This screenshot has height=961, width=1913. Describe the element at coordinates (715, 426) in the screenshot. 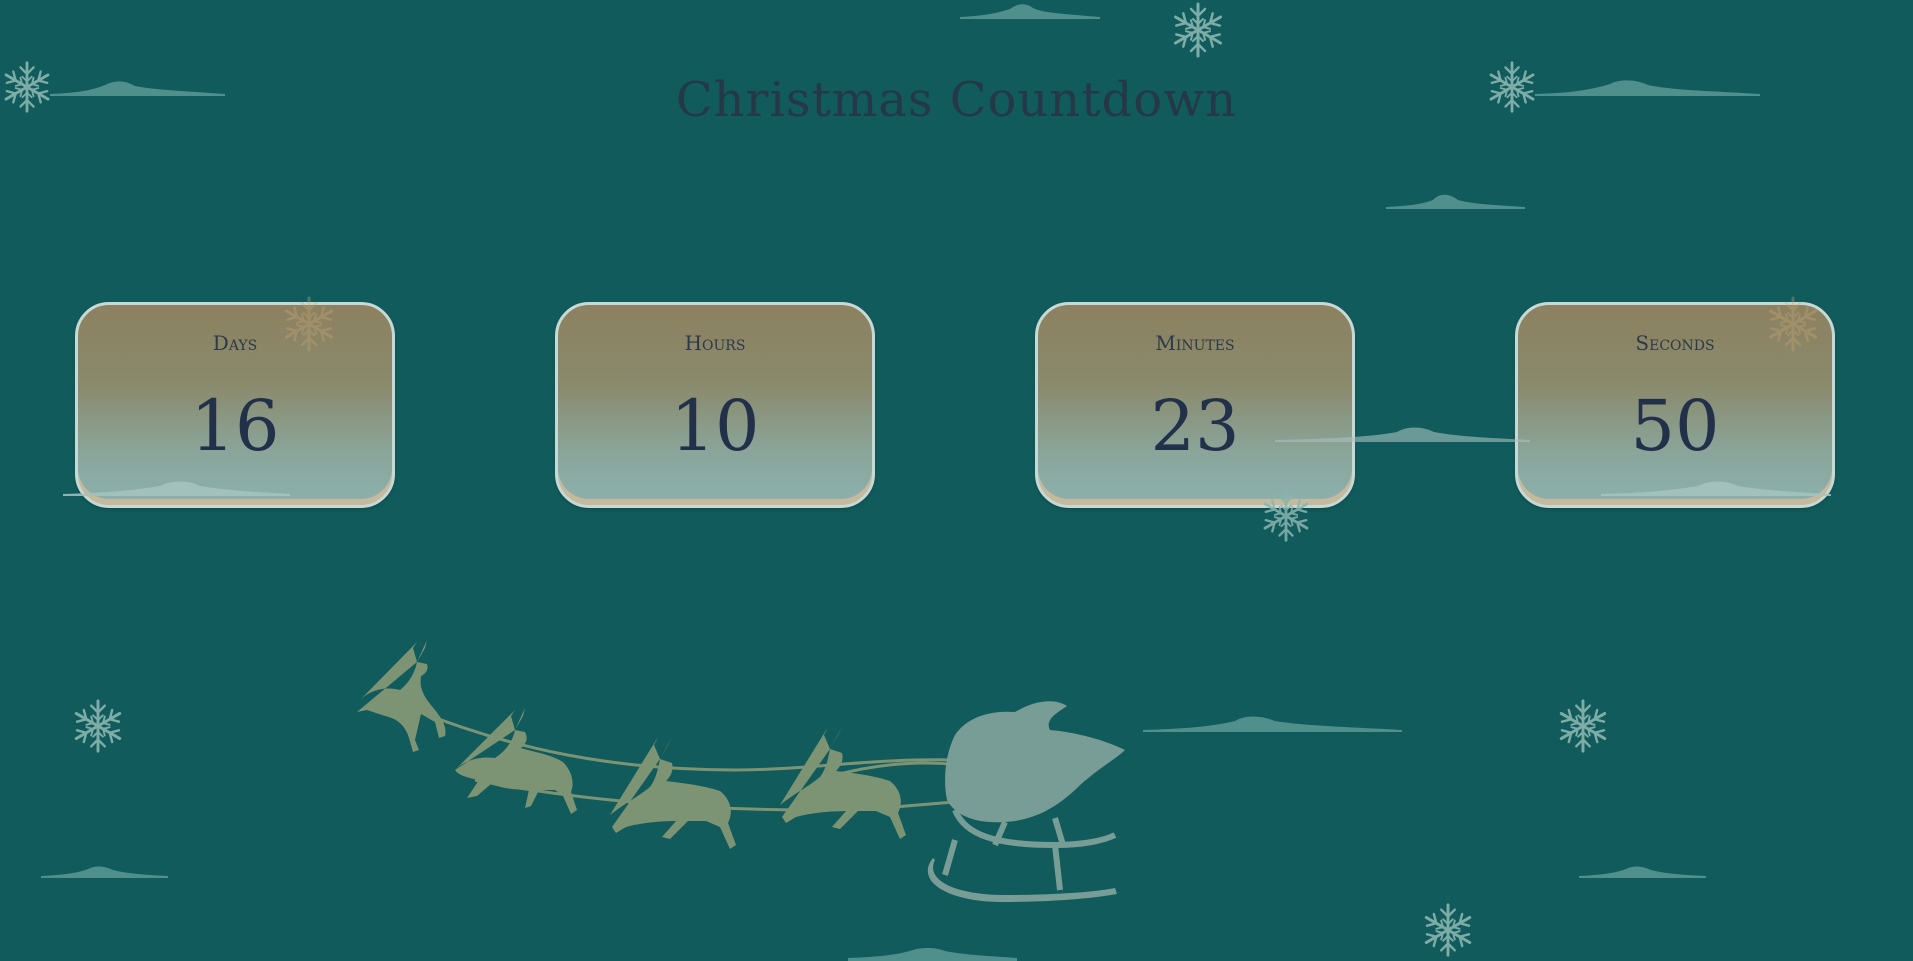

I see `hours-value: 10` at that location.